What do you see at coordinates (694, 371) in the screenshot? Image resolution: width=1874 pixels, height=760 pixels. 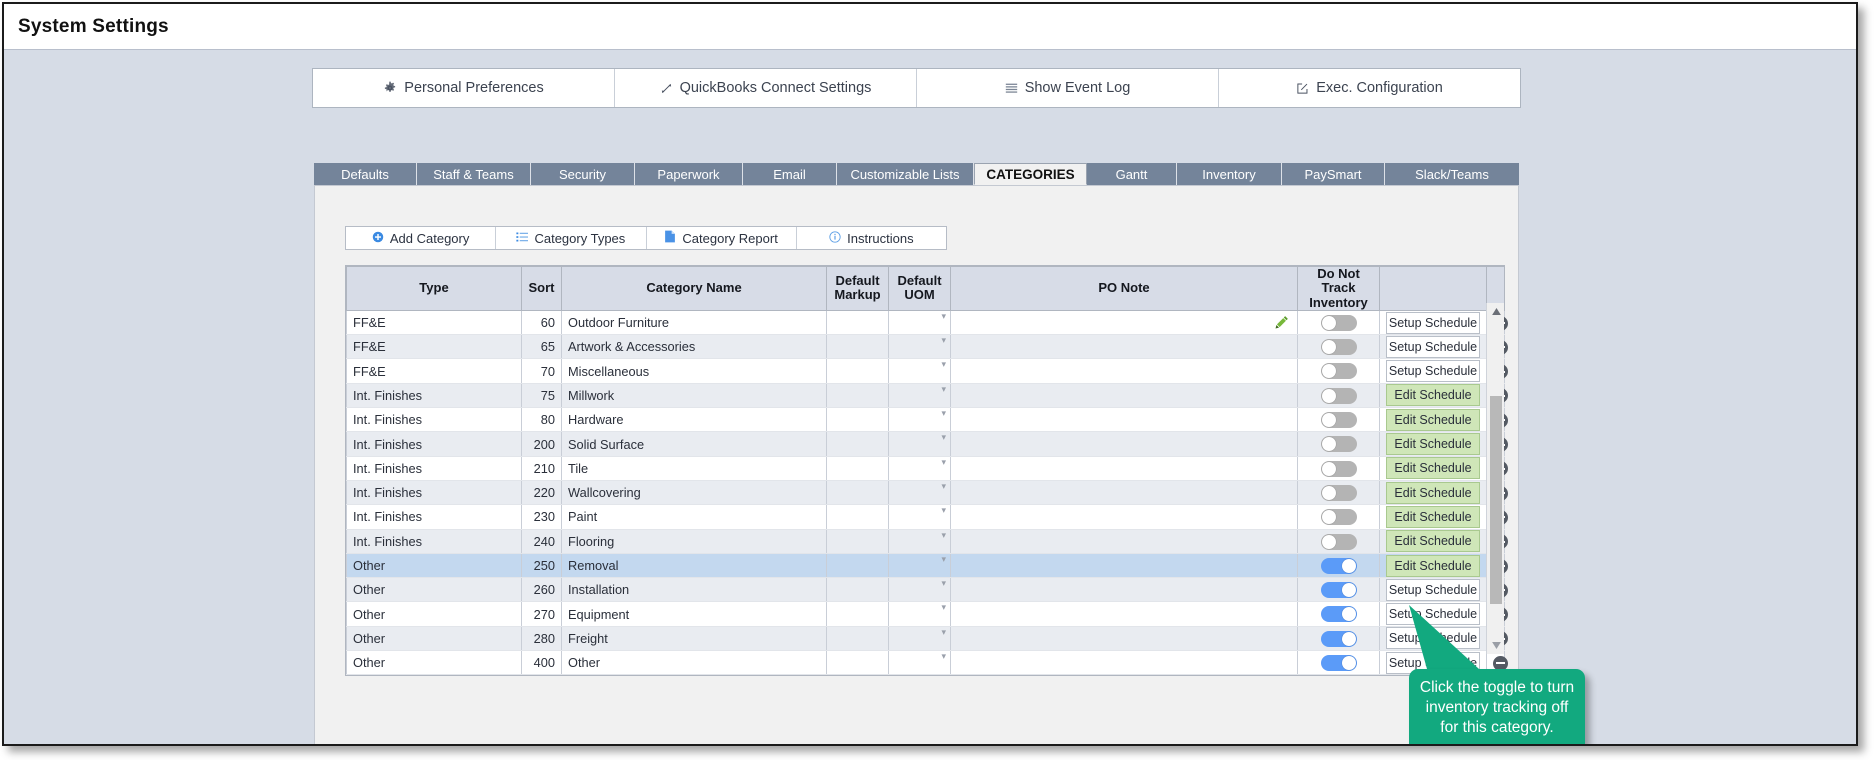 I see `cell-category-name: Miscellaneous` at bounding box center [694, 371].